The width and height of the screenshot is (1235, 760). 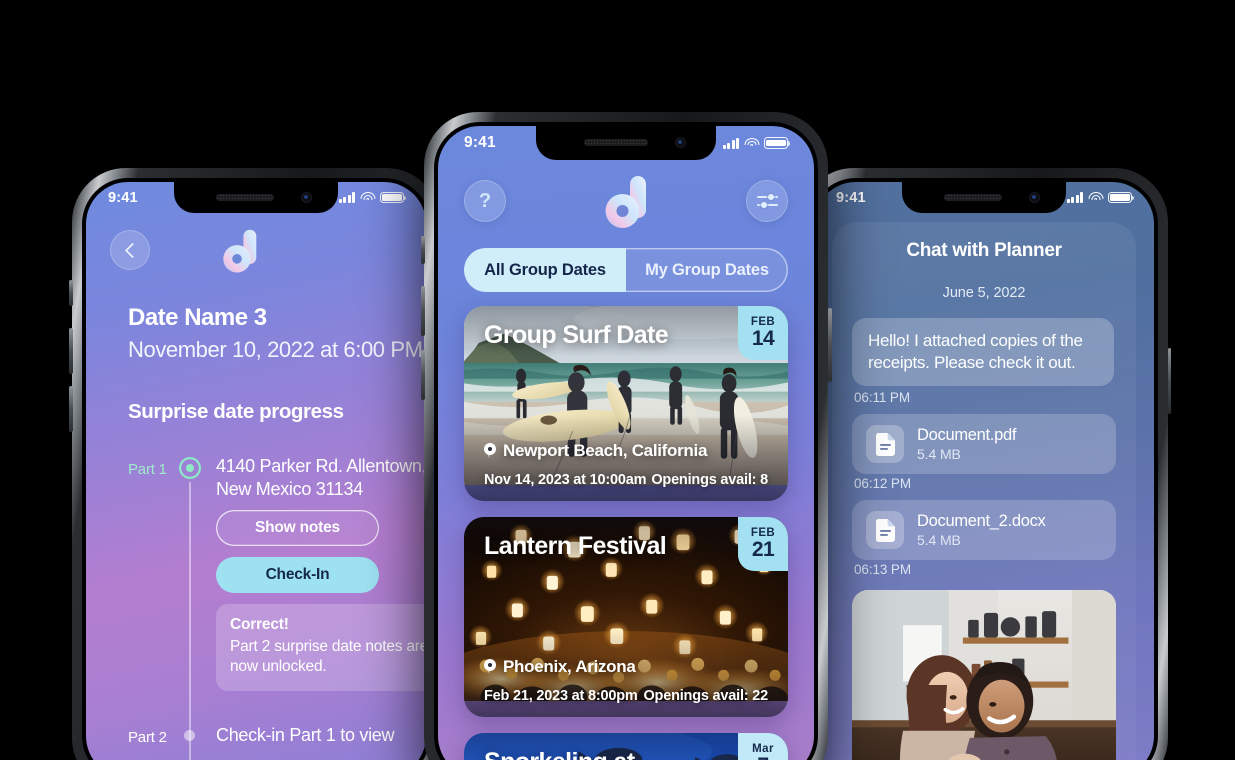 I want to click on document-icon, so click(x=885, y=444).